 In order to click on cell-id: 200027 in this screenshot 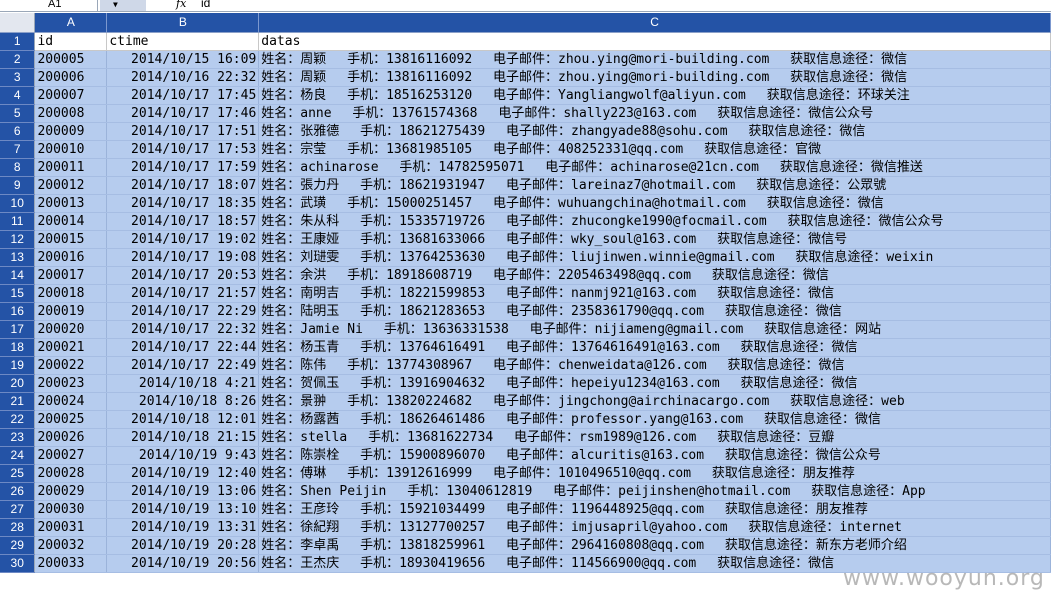, I will do `click(71, 455)`.